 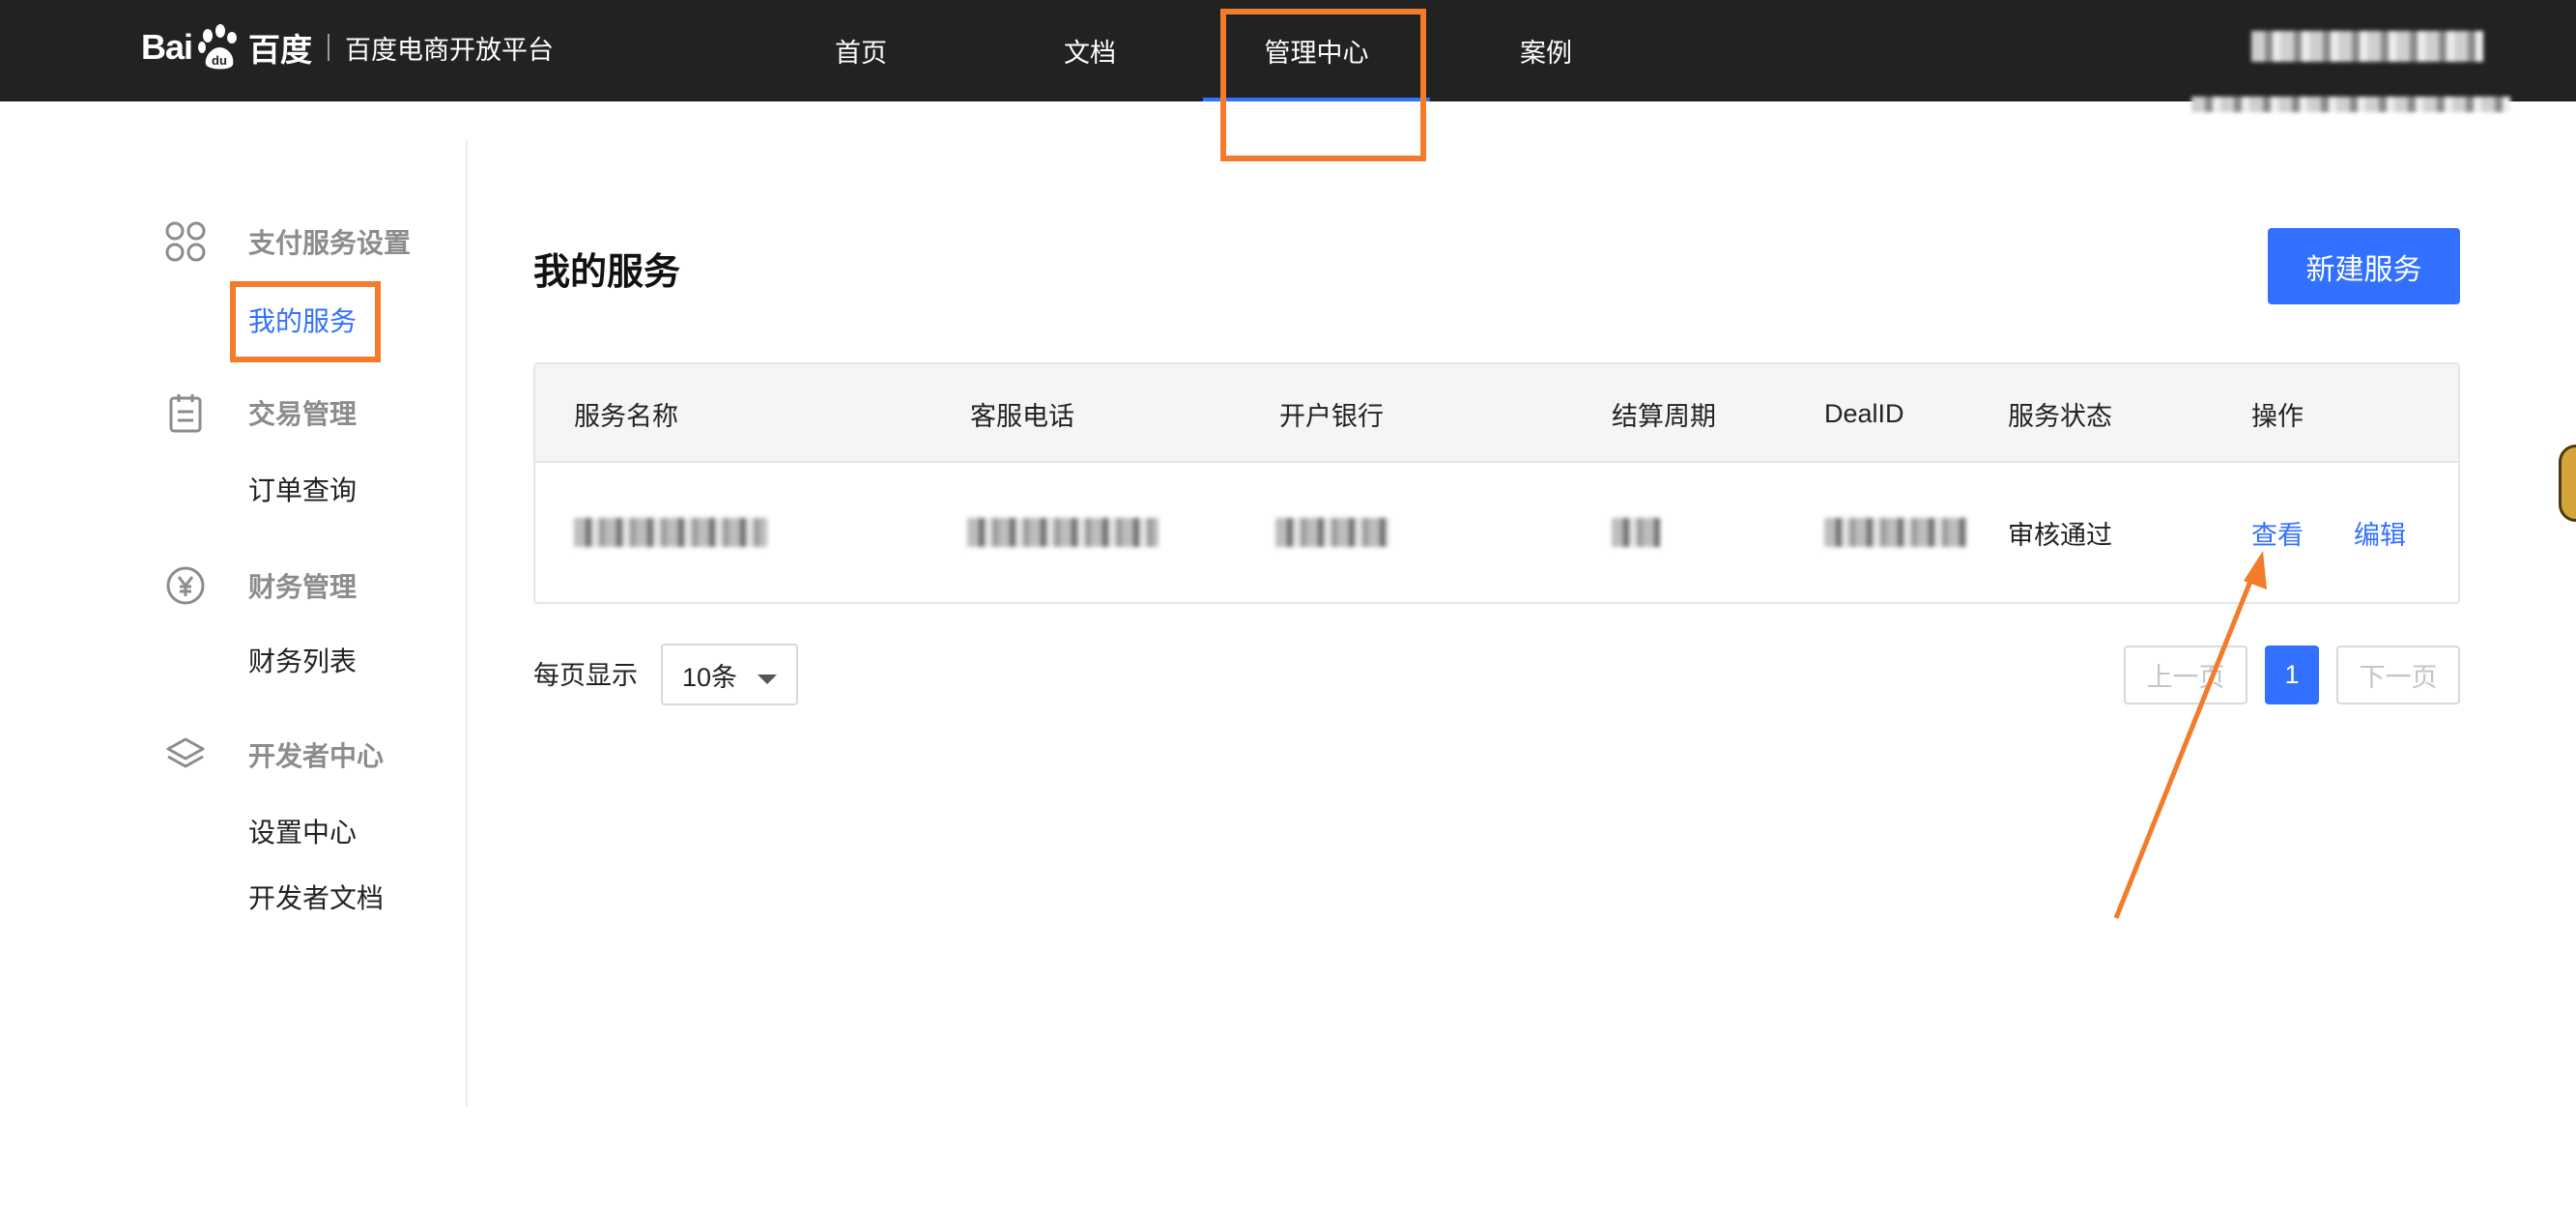 What do you see at coordinates (2568, 483) in the screenshot?
I see `floating-widget-icon` at bounding box center [2568, 483].